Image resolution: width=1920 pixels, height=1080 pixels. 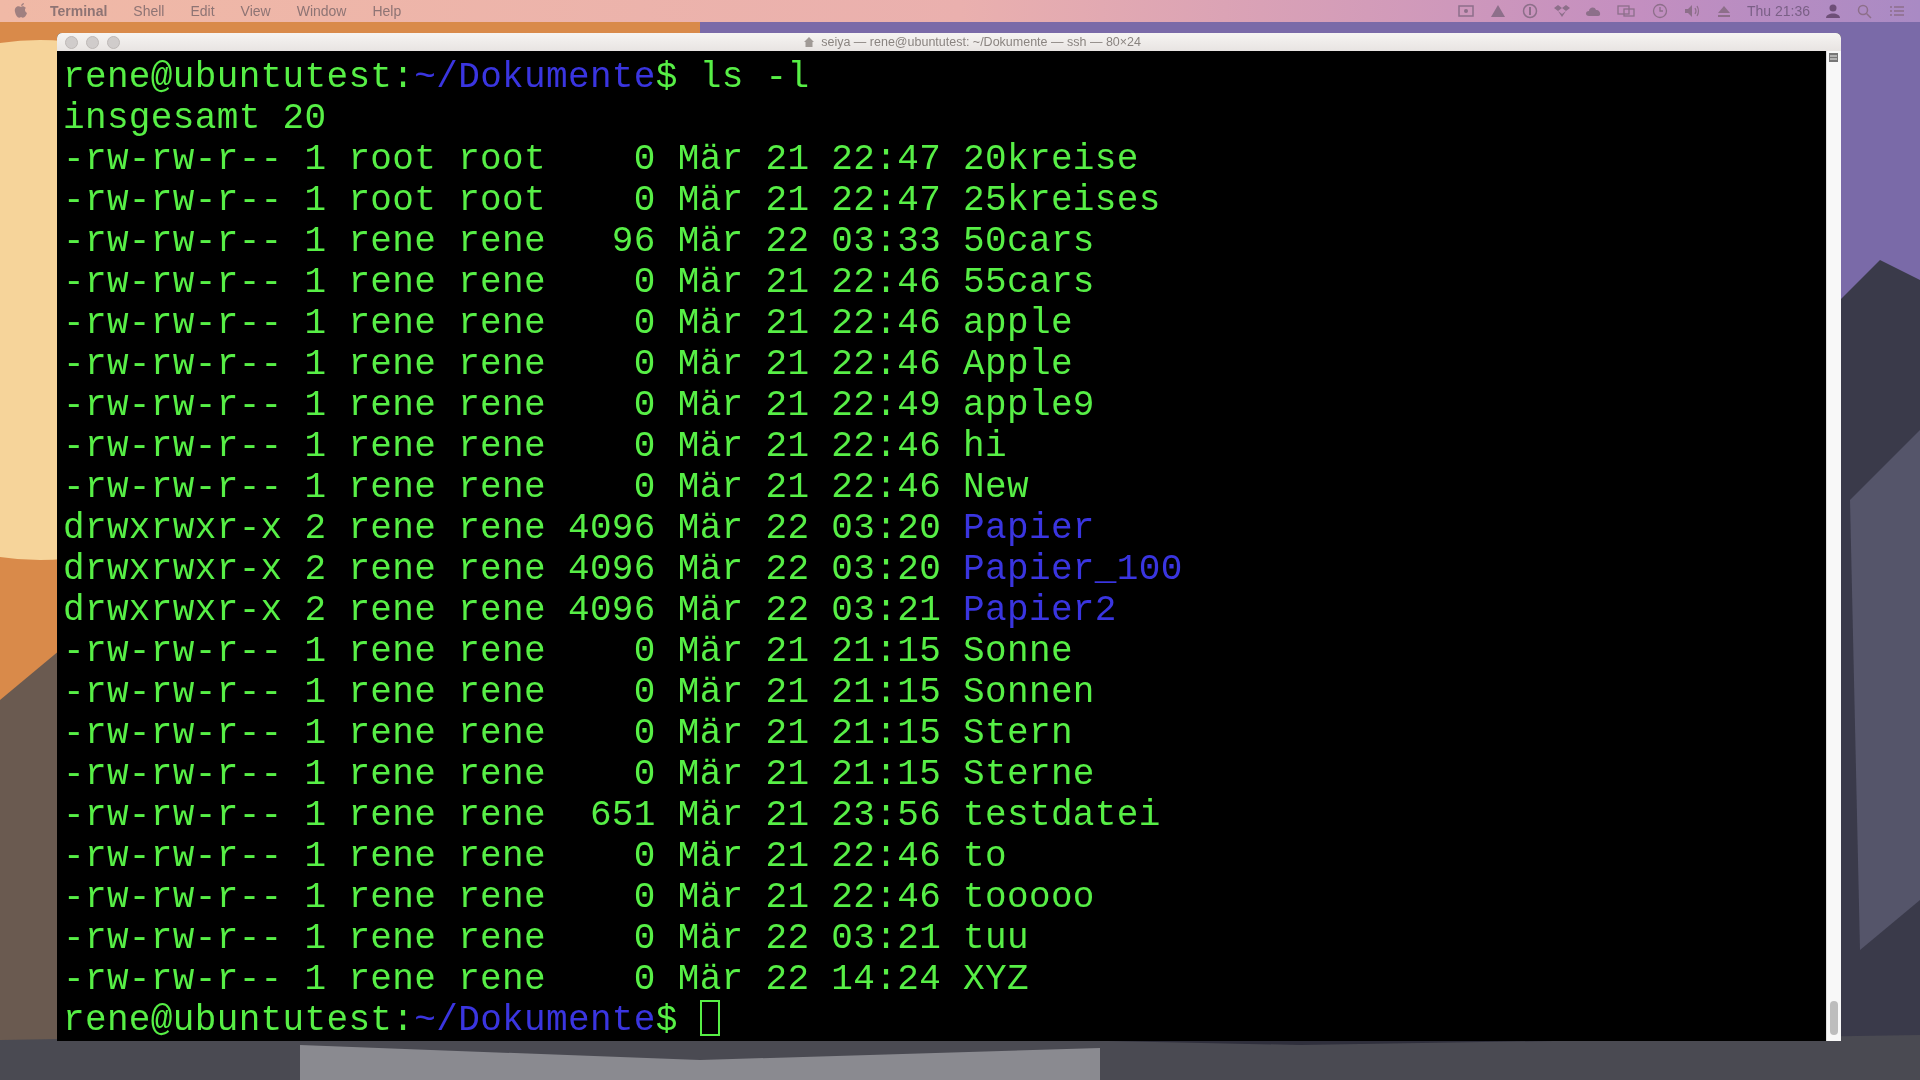 What do you see at coordinates (579, 241) in the screenshot?
I see `file-listing-line: -rw-rw-r-- 1 rene rene 96 Mär 22 03:33 50cars` at bounding box center [579, 241].